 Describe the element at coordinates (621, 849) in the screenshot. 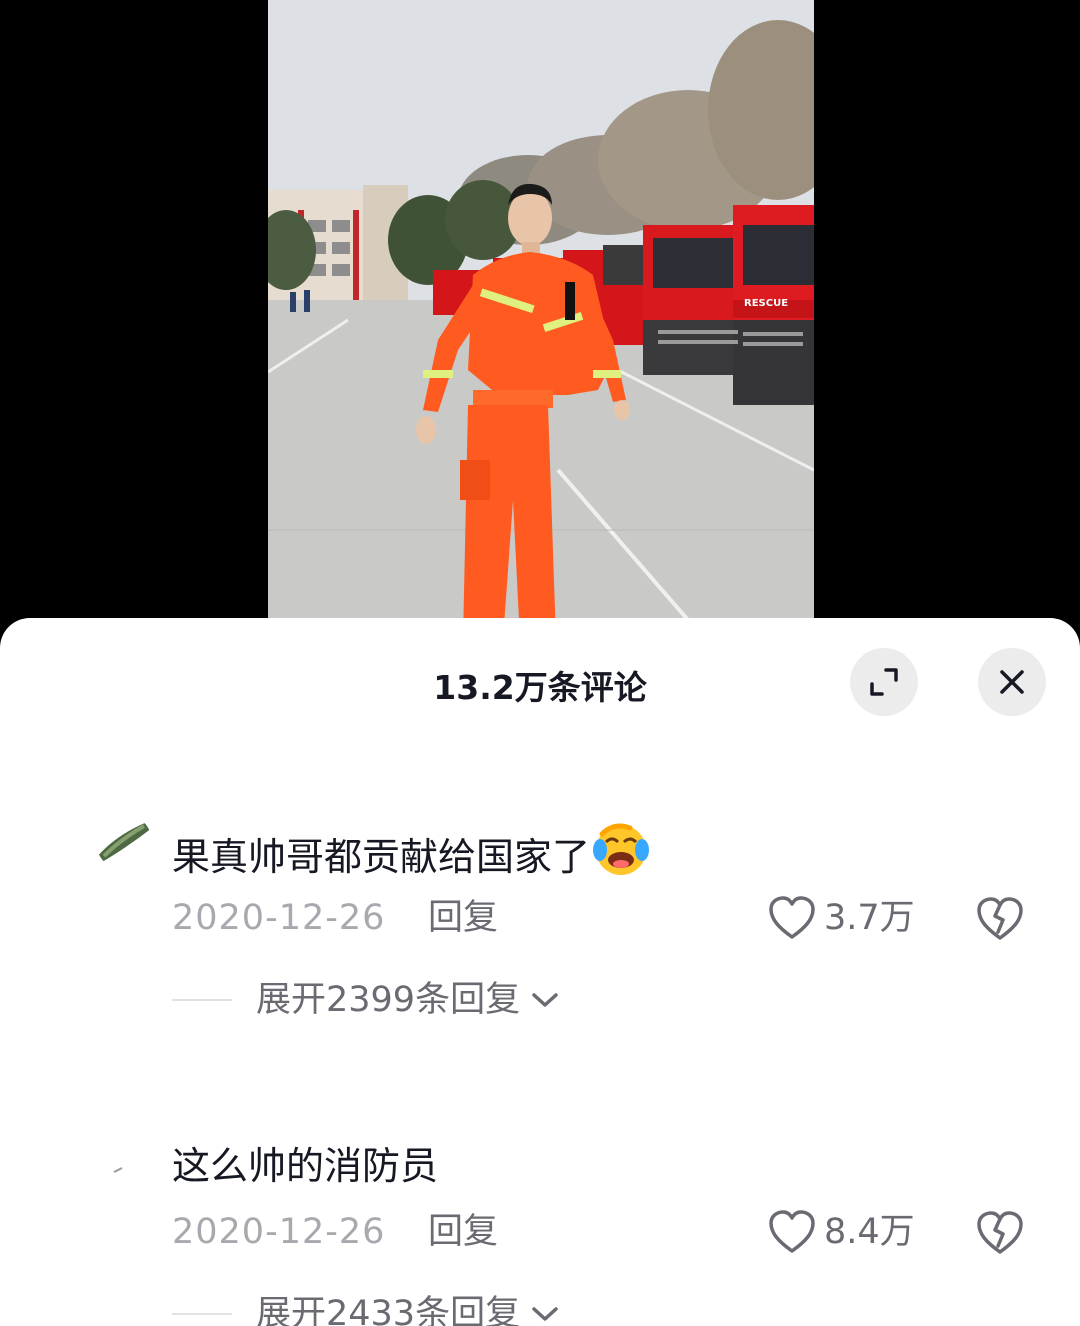

I see `laughing-crying-emoji-icon` at that location.